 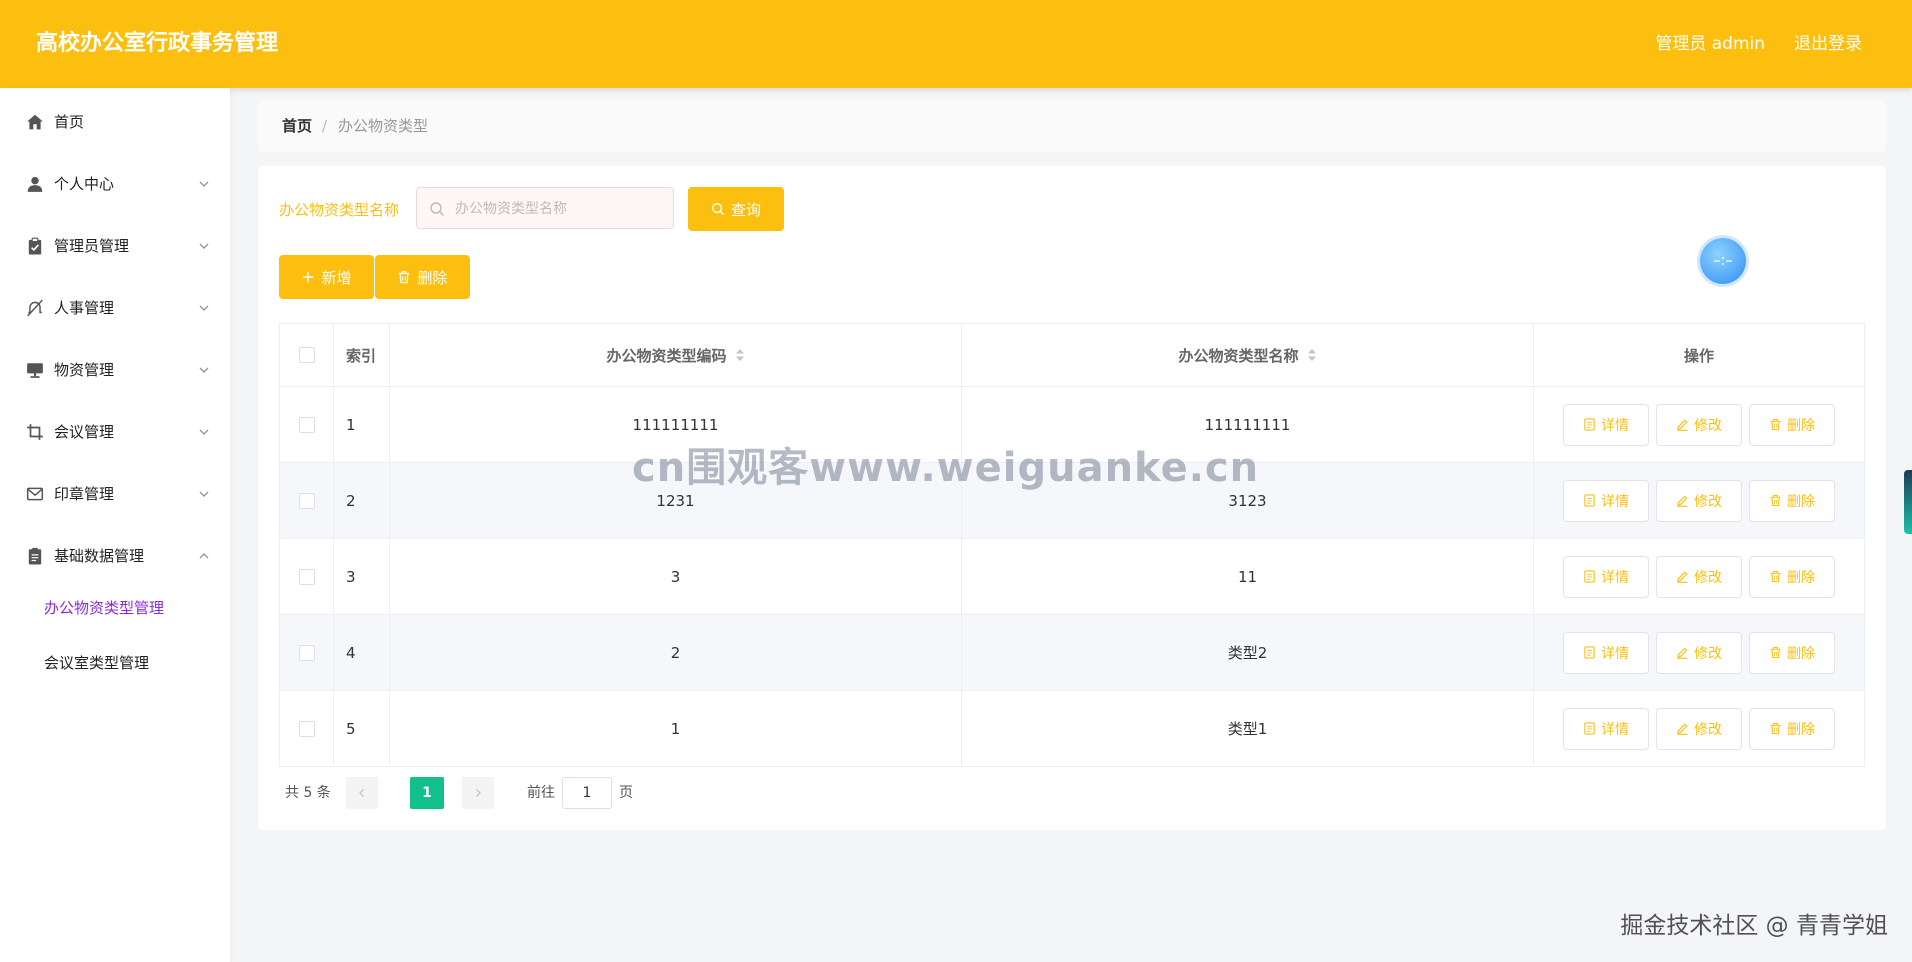 What do you see at coordinates (676, 728) in the screenshot?
I see `row-code: 1` at bounding box center [676, 728].